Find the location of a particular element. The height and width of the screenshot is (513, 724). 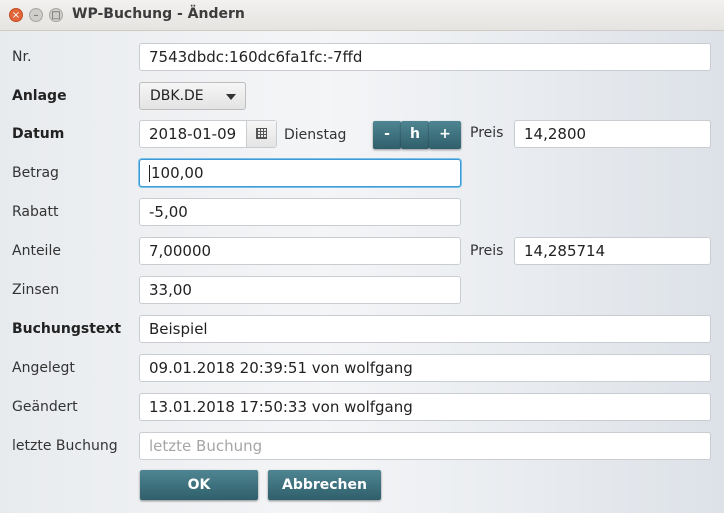

cancel-button: Abbrechen is located at coordinates (324, 485).